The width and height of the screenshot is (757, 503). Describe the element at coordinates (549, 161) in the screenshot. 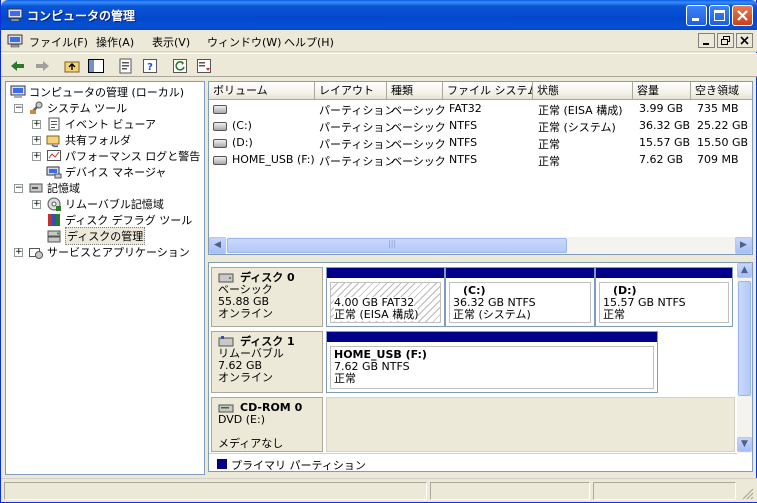

I see `cell-status: 正常` at that location.